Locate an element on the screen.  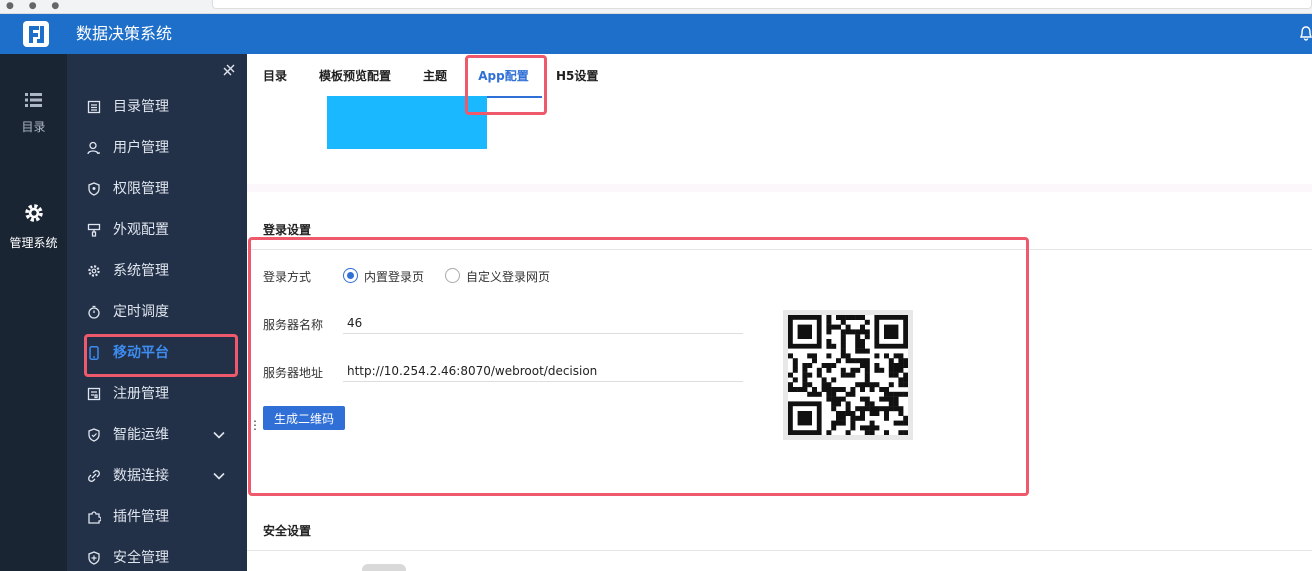
sidebar-item-security: 安全管理 is located at coordinates (157, 554).